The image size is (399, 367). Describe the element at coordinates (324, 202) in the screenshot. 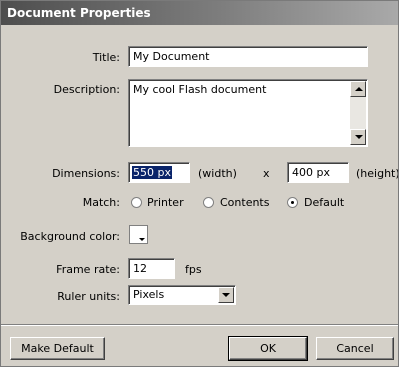

I see `match-default-label: Default` at that location.